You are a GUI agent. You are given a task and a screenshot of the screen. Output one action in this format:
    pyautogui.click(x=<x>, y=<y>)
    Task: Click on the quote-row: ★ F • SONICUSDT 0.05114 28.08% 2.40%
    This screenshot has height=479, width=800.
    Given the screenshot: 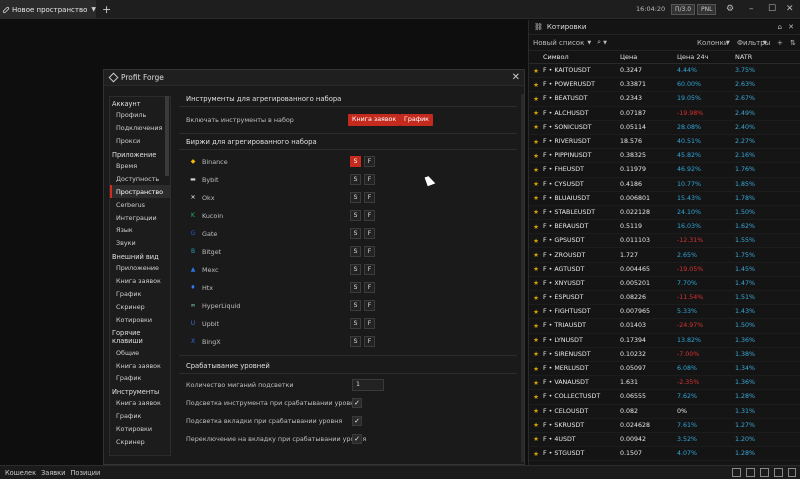 What is the action you would take?
    pyautogui.click(x=664, y=127)
    